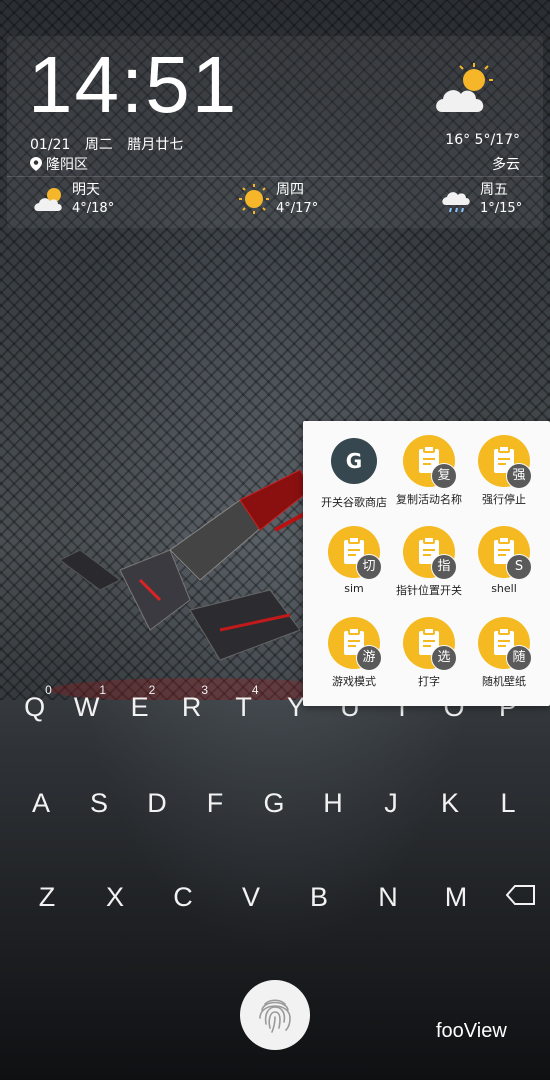 The image size is (550, 1080). I want to click on forecast-range: 1°/15°, so click(501, 208).